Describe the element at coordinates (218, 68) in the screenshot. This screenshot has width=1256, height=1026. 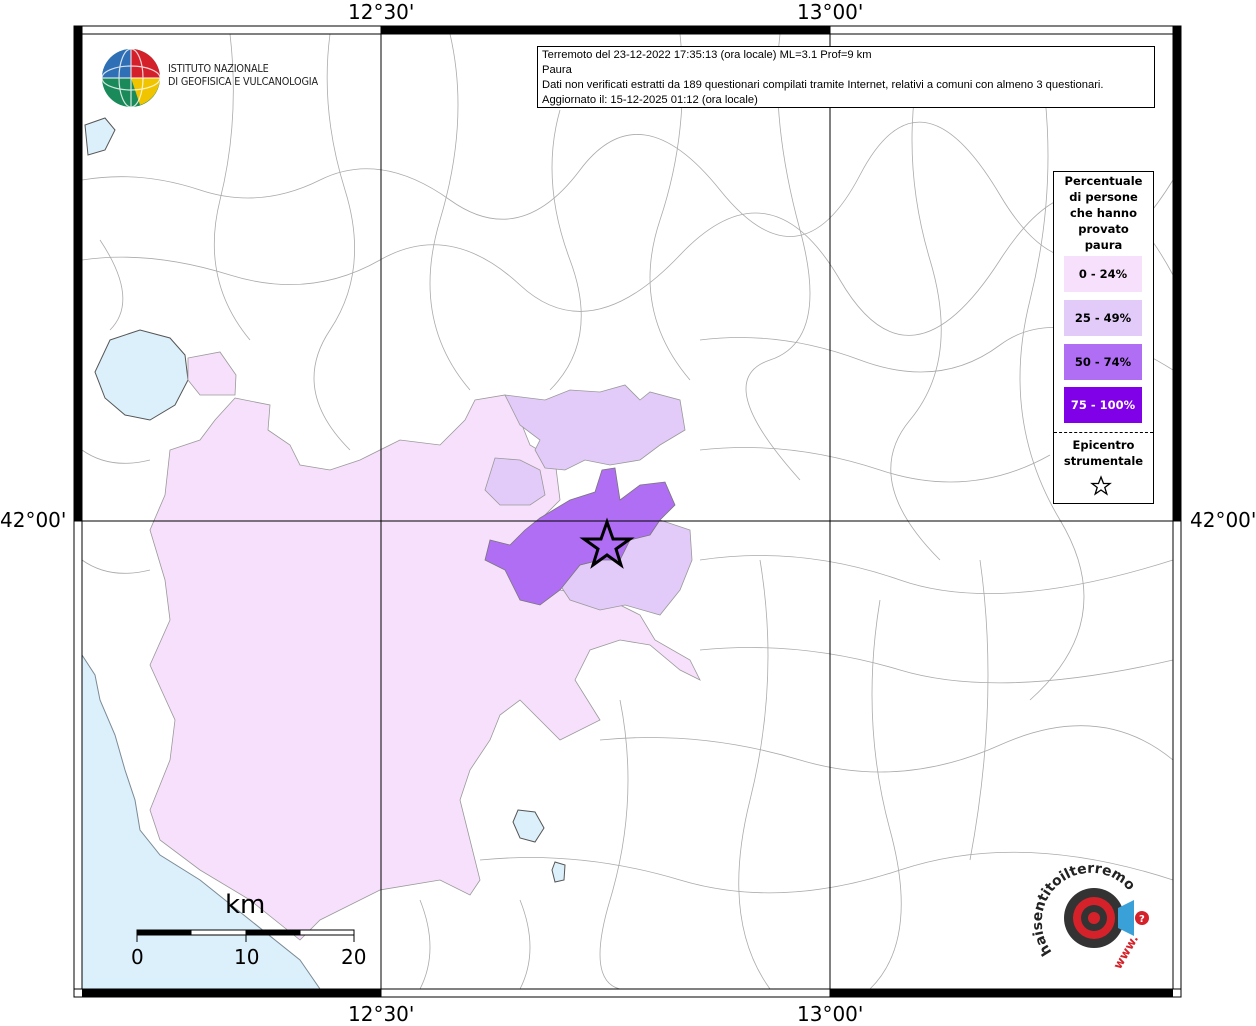
I see `ingv-name-line1: ISTITUTO NAZIONALE` at that location.